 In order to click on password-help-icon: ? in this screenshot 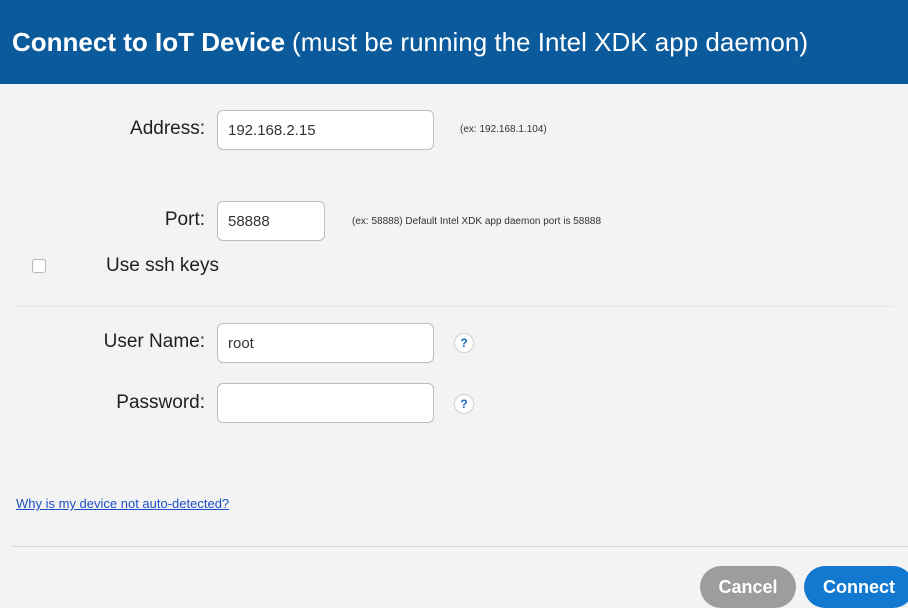, I will do `click(464, 404)`.